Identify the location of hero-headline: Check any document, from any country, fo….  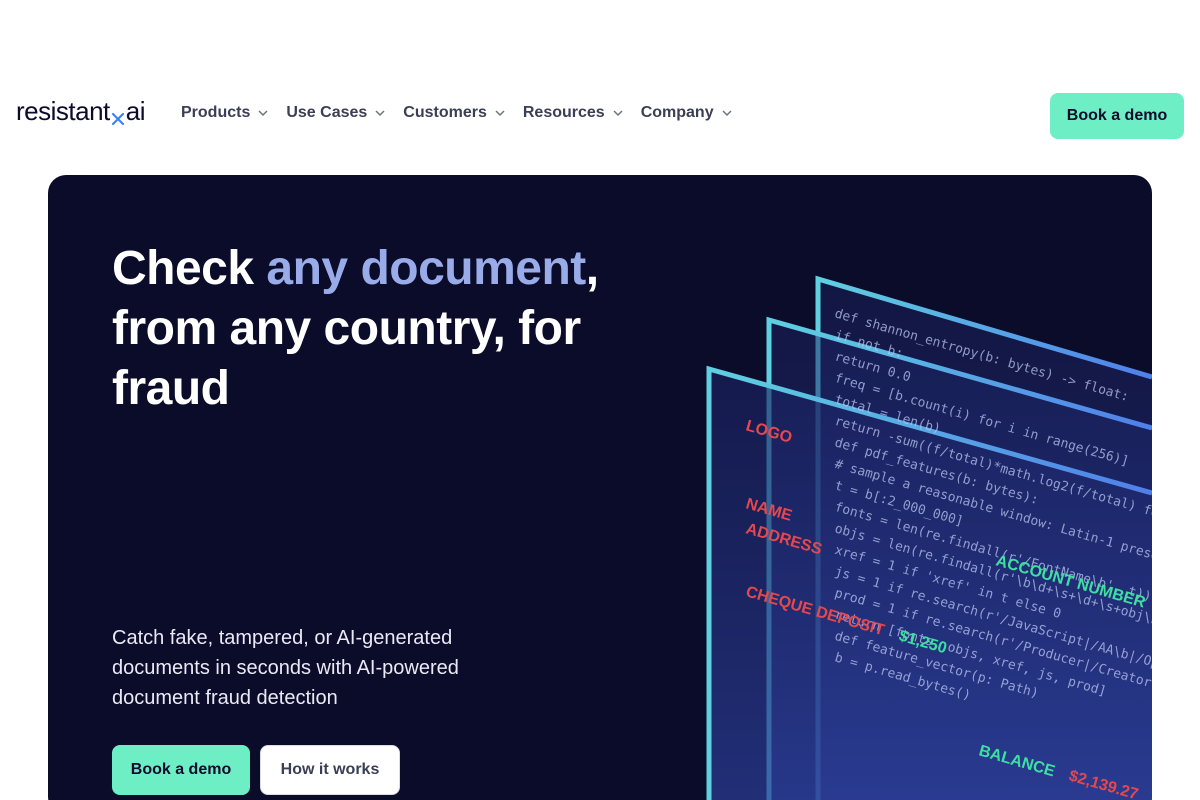
(372, 329).